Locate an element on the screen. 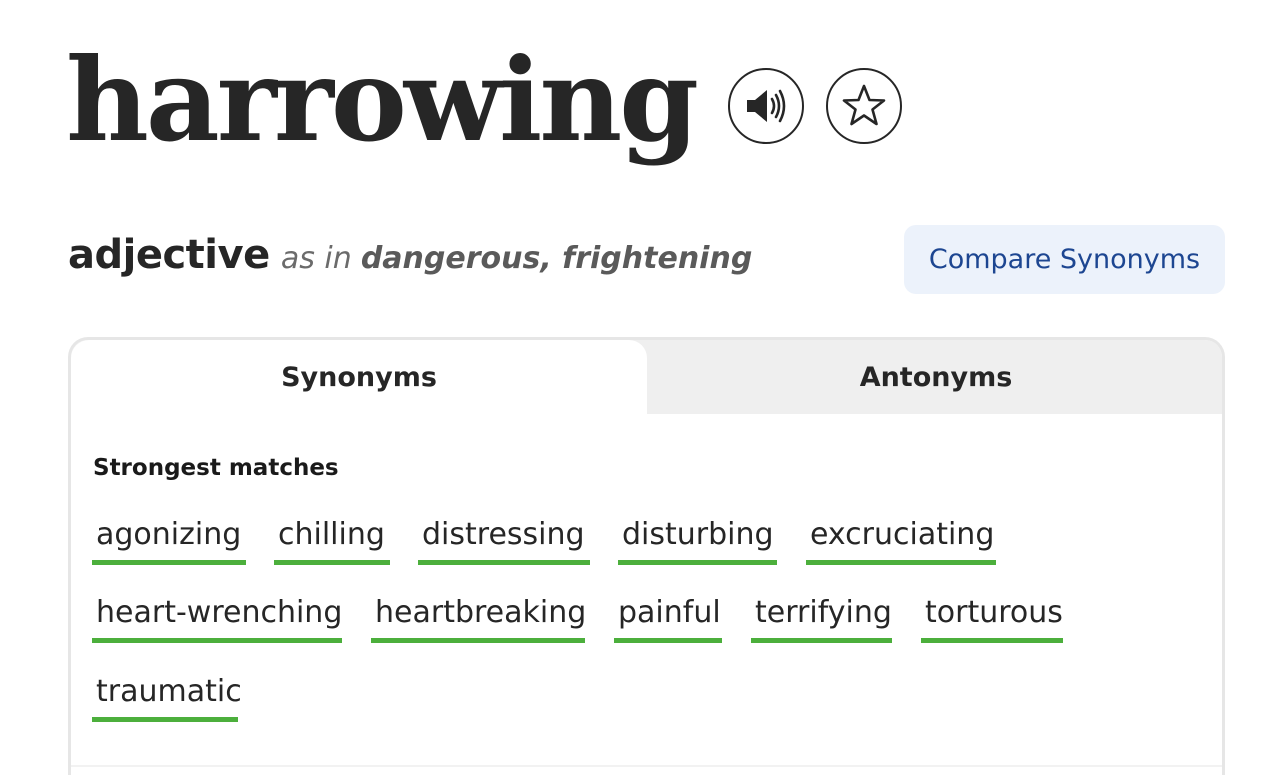  sense-meaning: dangerous, frightening is located at coordinates (556, 258).